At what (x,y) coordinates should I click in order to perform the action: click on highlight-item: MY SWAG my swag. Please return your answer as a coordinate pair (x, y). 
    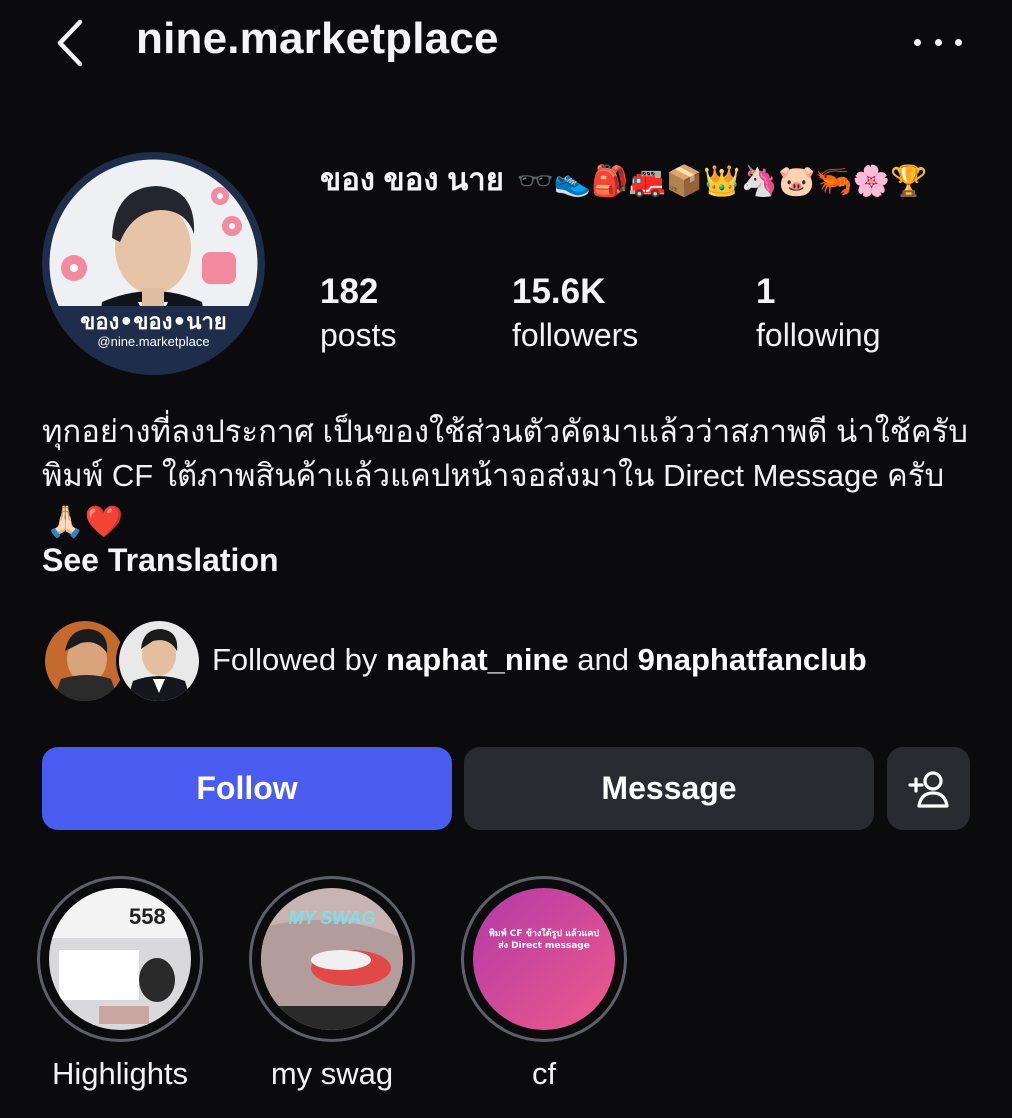
    Looking at the image, I should click on (332, 985).